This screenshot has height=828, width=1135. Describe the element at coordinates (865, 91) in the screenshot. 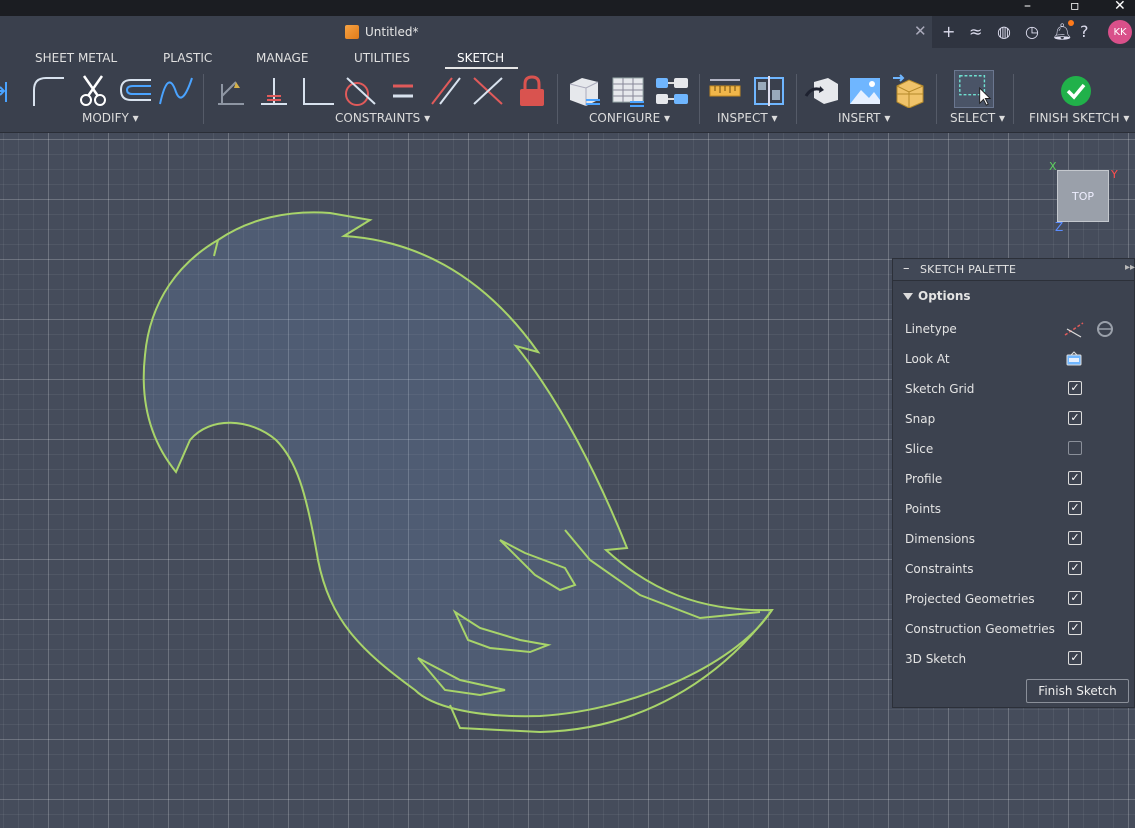

I see `insert-canvas-image-icon` at that location.